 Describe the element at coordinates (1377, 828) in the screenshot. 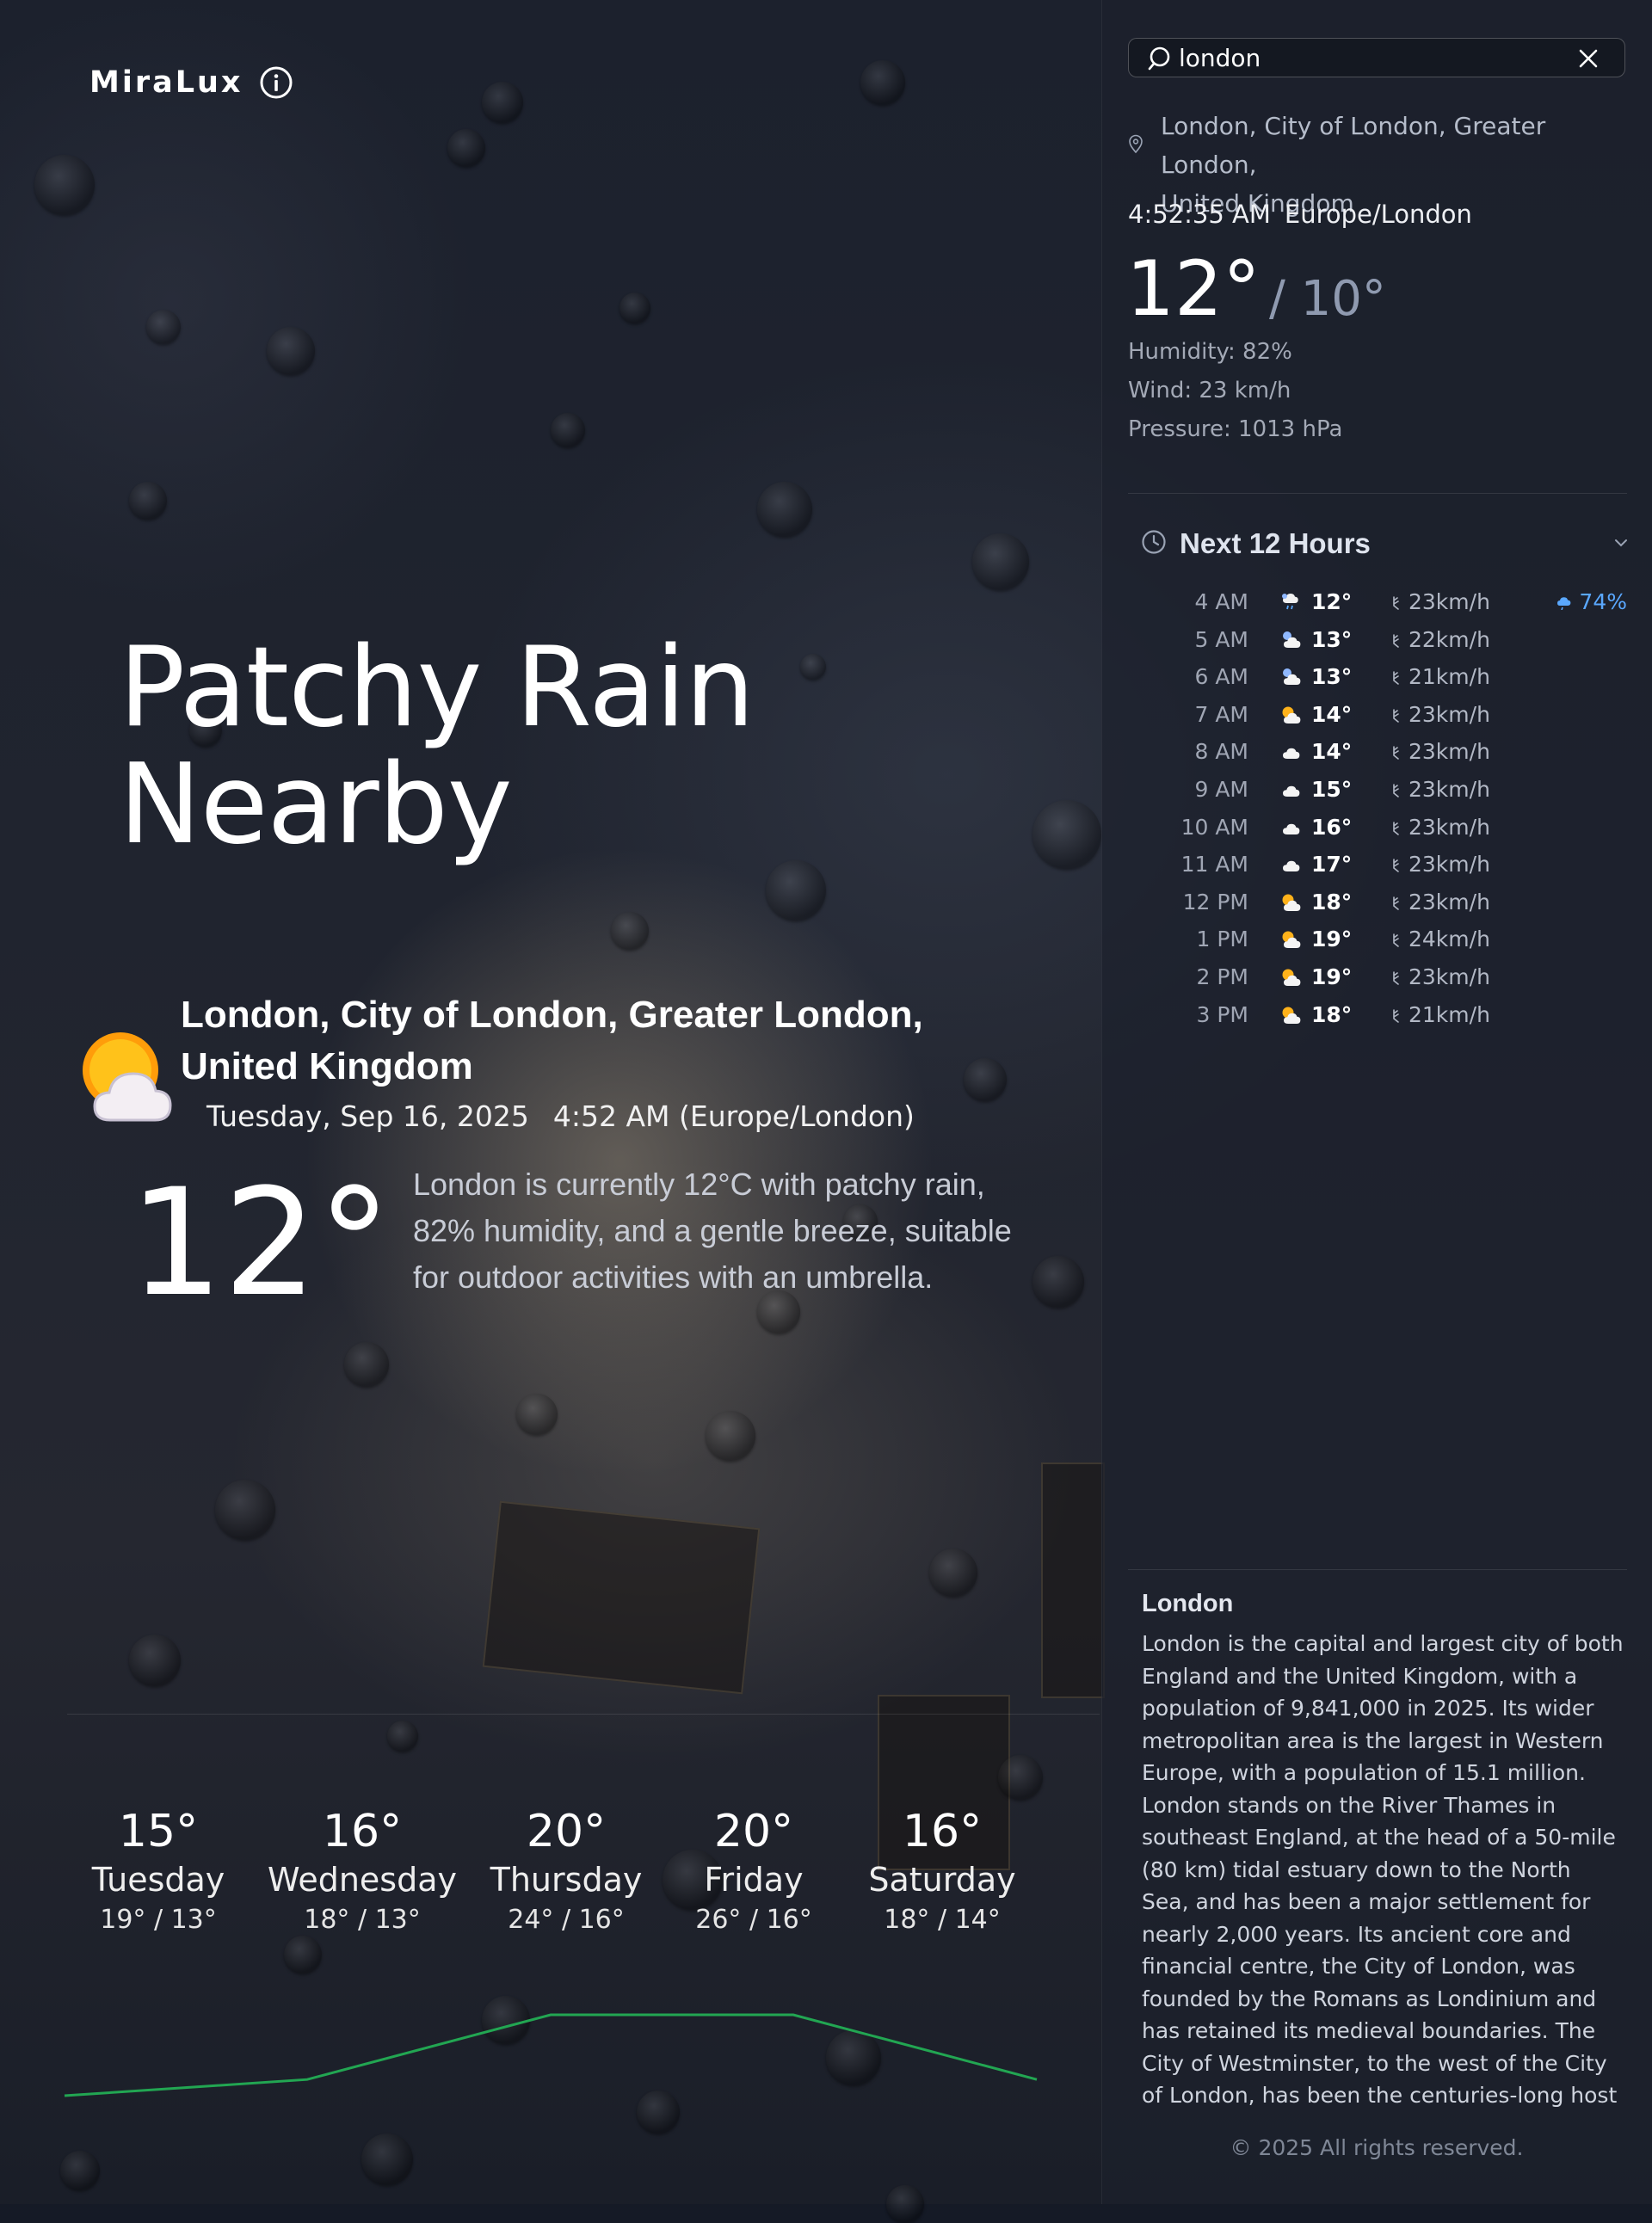

I see `hour-row: 10 AM 16° 23km/h` at that location.